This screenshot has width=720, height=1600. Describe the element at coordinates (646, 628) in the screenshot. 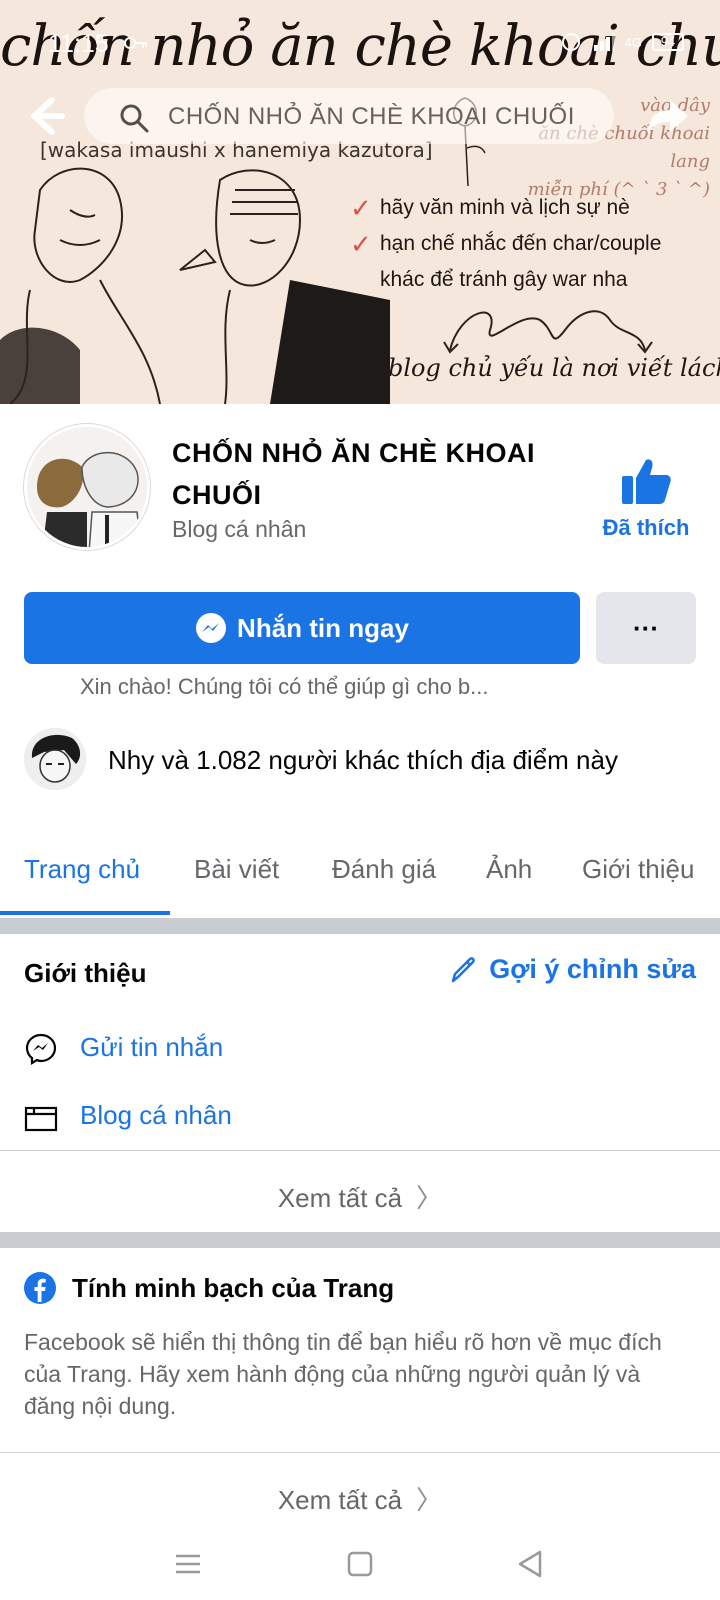

I see `more-options-button: ···` at that location.